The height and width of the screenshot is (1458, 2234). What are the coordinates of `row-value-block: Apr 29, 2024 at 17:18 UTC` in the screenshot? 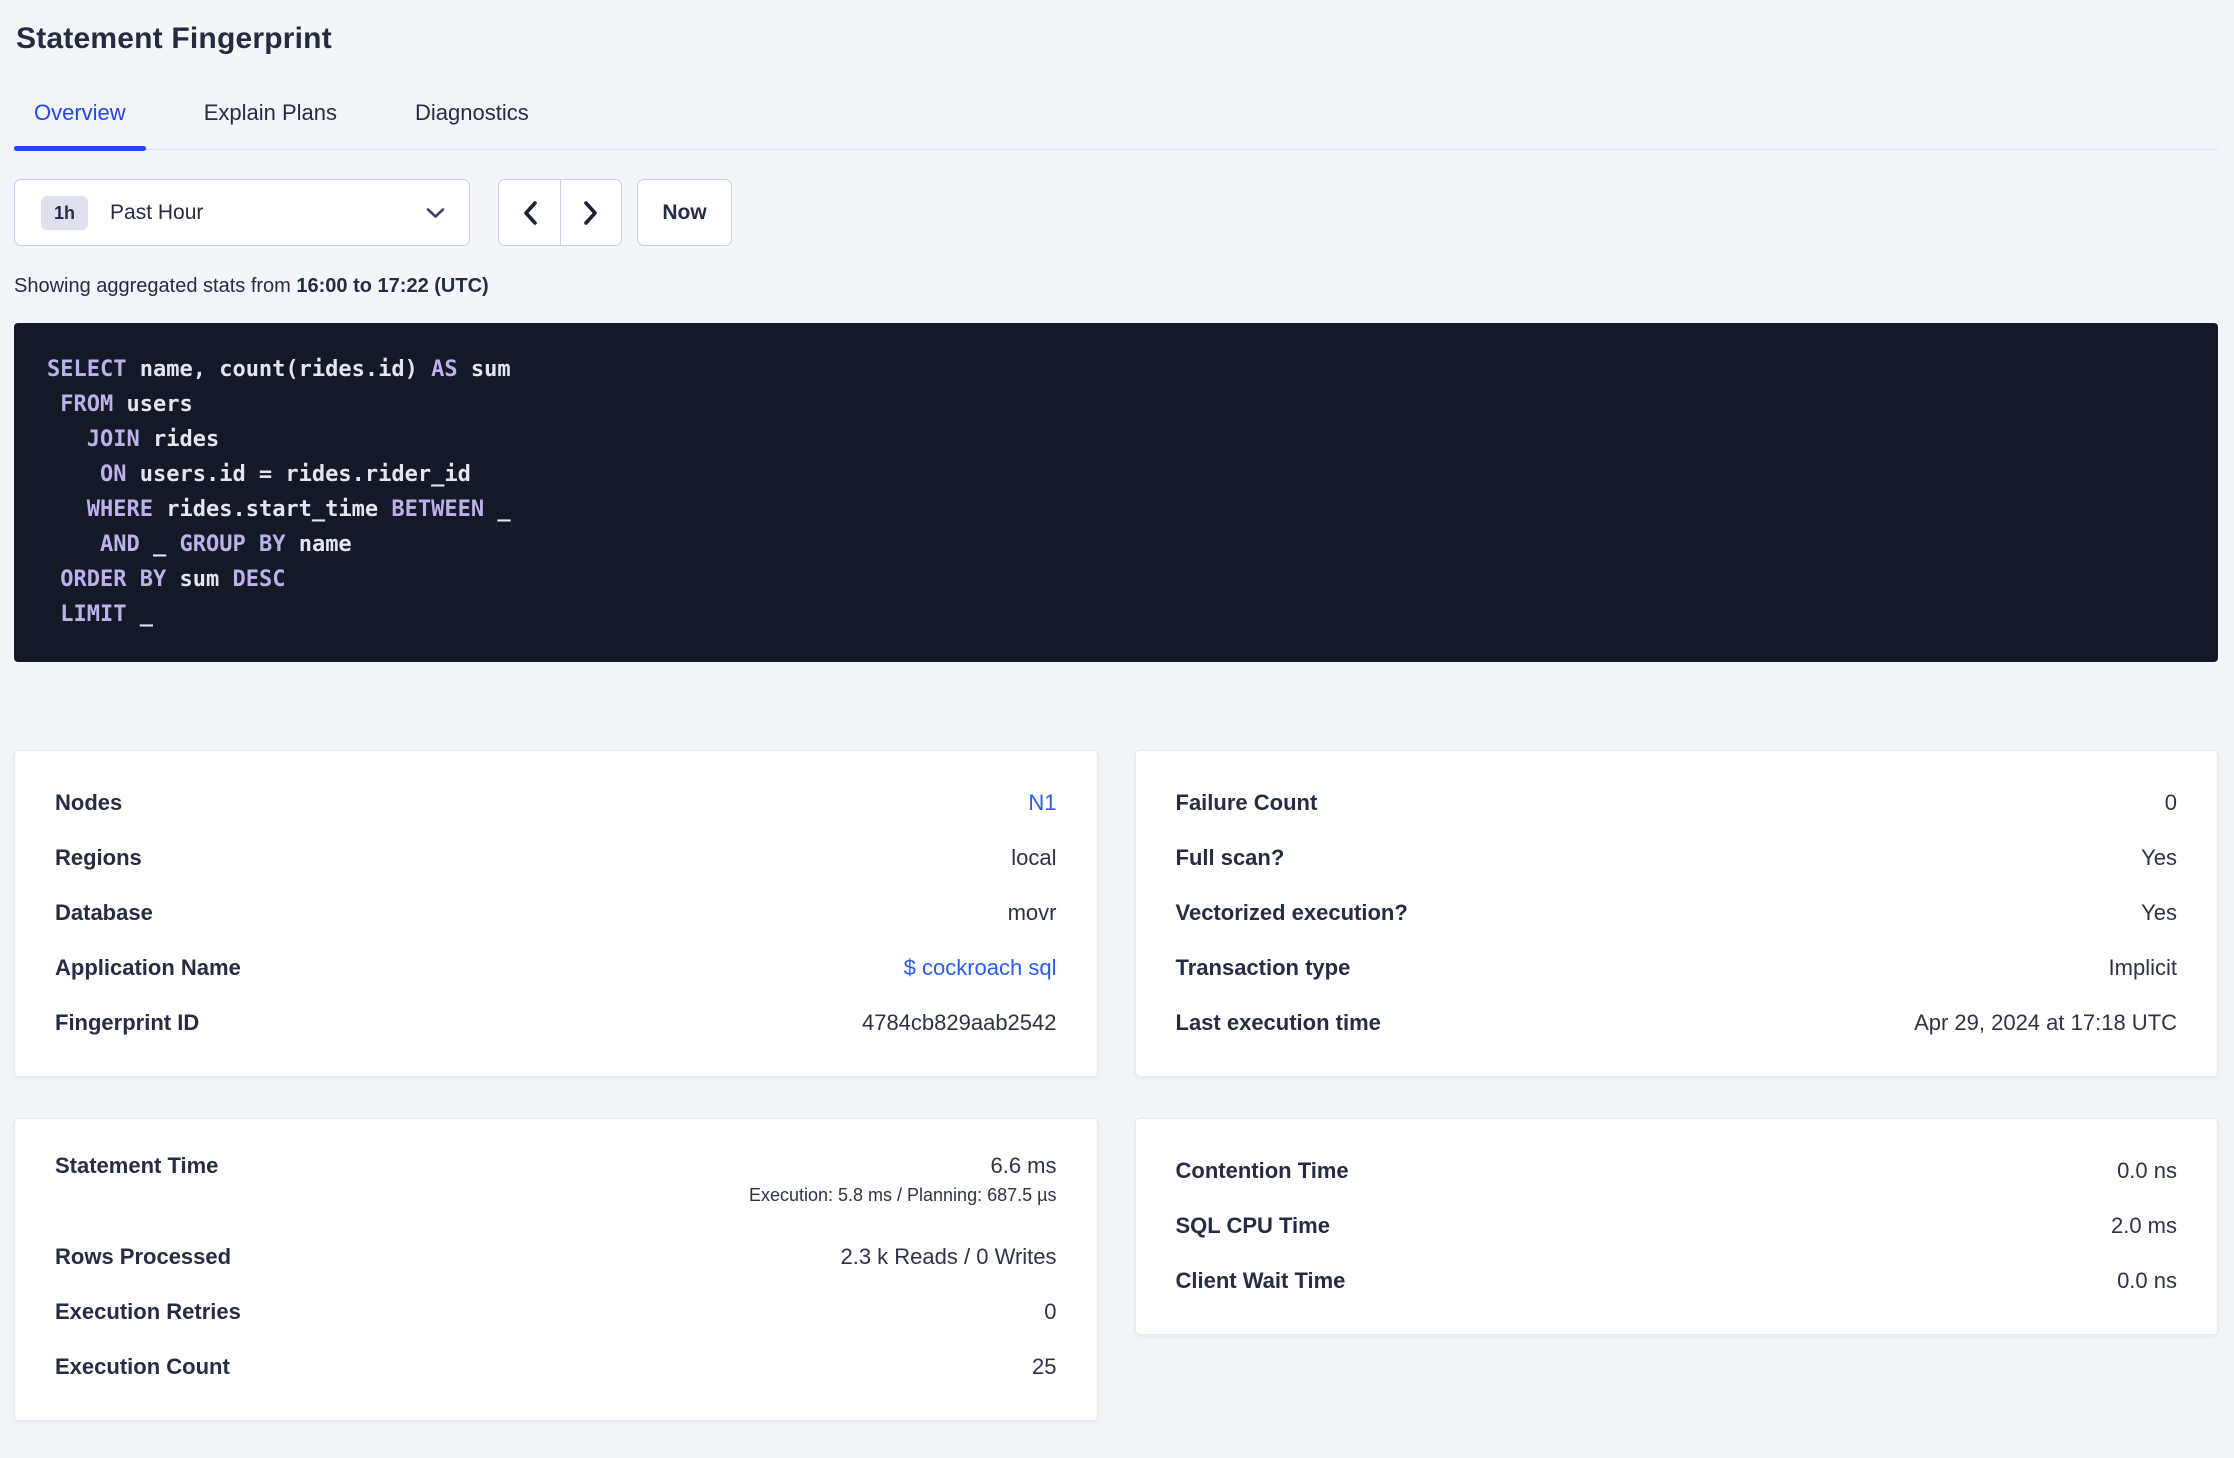 It's located at (2045, 1023).